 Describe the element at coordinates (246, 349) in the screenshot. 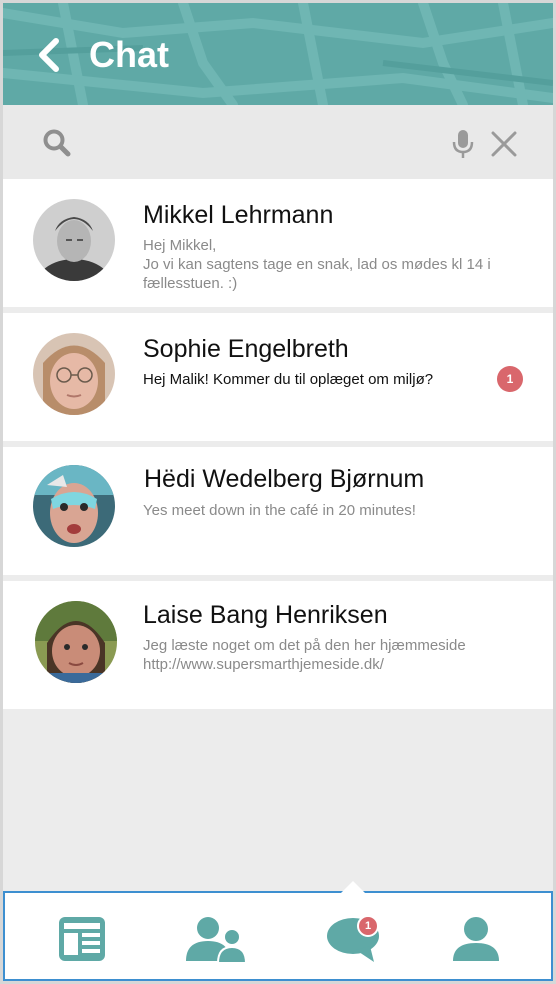

I see `contact-name: Sophie Engelbreth` at that location.